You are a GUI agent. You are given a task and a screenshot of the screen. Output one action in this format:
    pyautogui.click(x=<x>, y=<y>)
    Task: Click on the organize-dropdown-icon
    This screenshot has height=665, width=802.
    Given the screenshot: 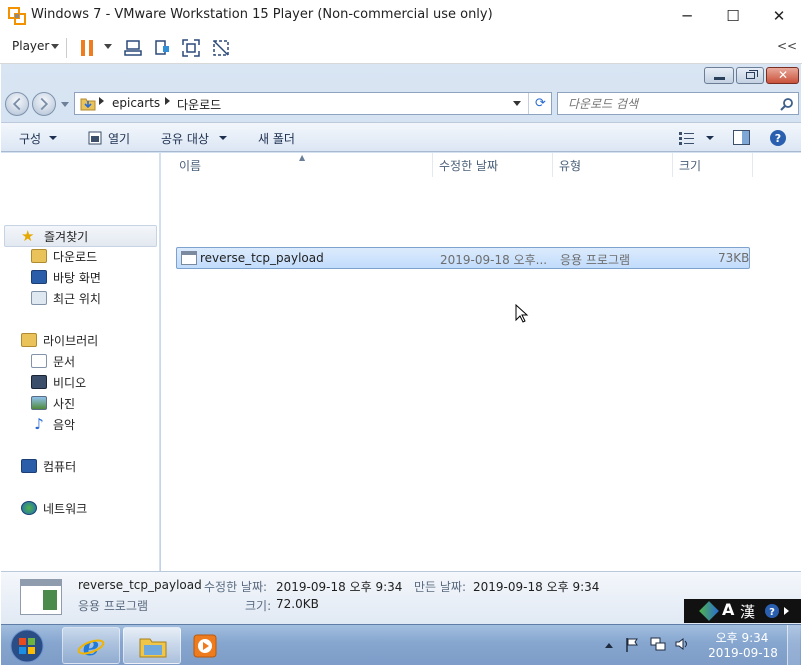 What is the action you would take?
    pyautogui.click(x=53, y=138)
    